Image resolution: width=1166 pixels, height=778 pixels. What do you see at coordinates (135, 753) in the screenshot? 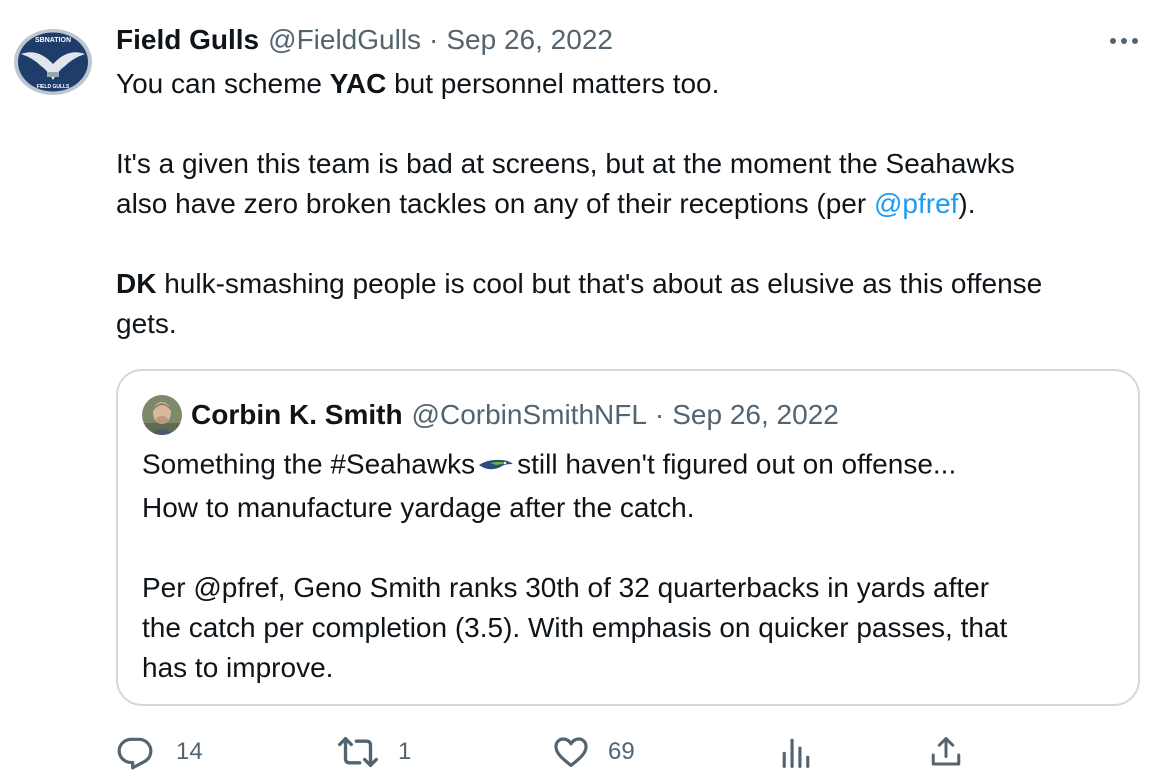
I see `reply-icon` at bounding box center [135, 753].